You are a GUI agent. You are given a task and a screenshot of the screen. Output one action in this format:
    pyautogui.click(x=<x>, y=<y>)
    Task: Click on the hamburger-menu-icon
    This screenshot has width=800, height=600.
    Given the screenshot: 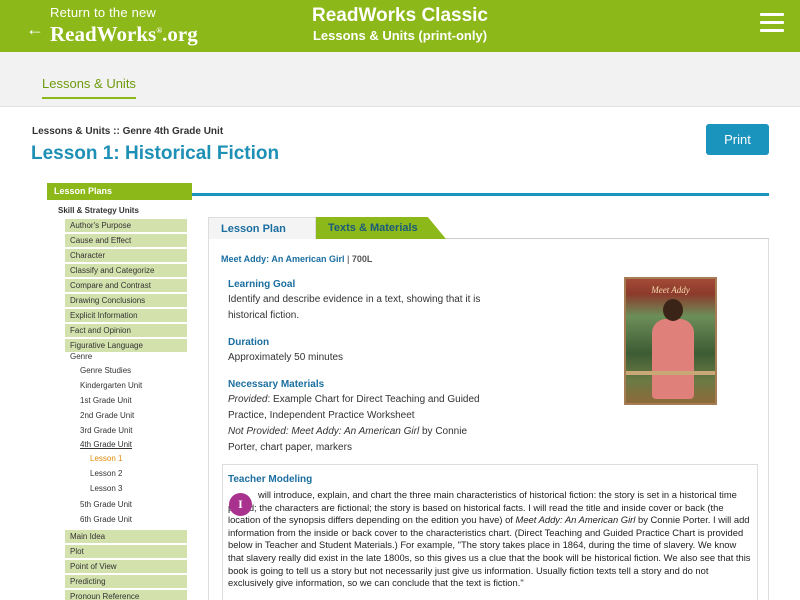 What is the action you would take?
    pyautogui.click(x=772, y=23)
    